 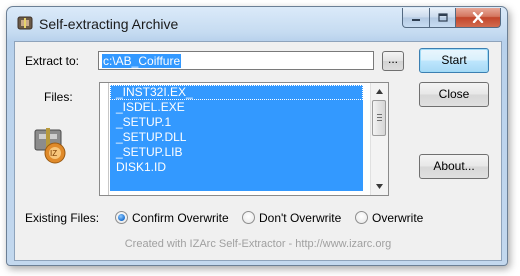 I want to click on close-window-button, so click(x=478, y=18).